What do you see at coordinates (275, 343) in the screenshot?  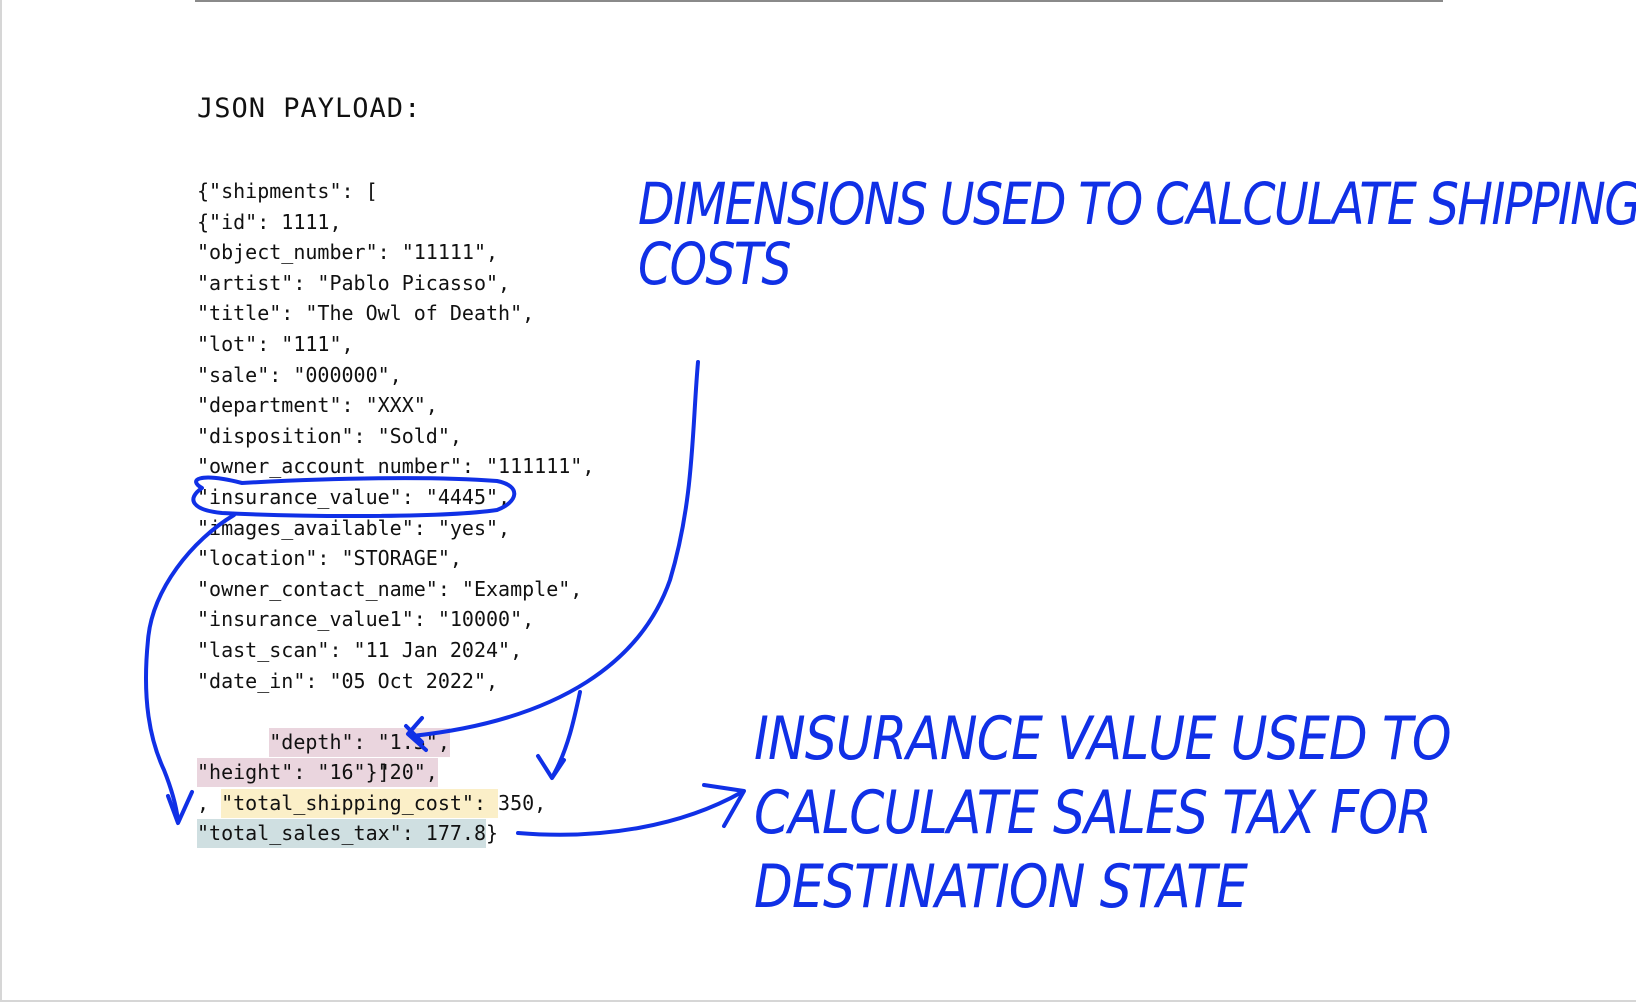 I see `code-line: "lot": "111",` at bounding box center [275, 343].